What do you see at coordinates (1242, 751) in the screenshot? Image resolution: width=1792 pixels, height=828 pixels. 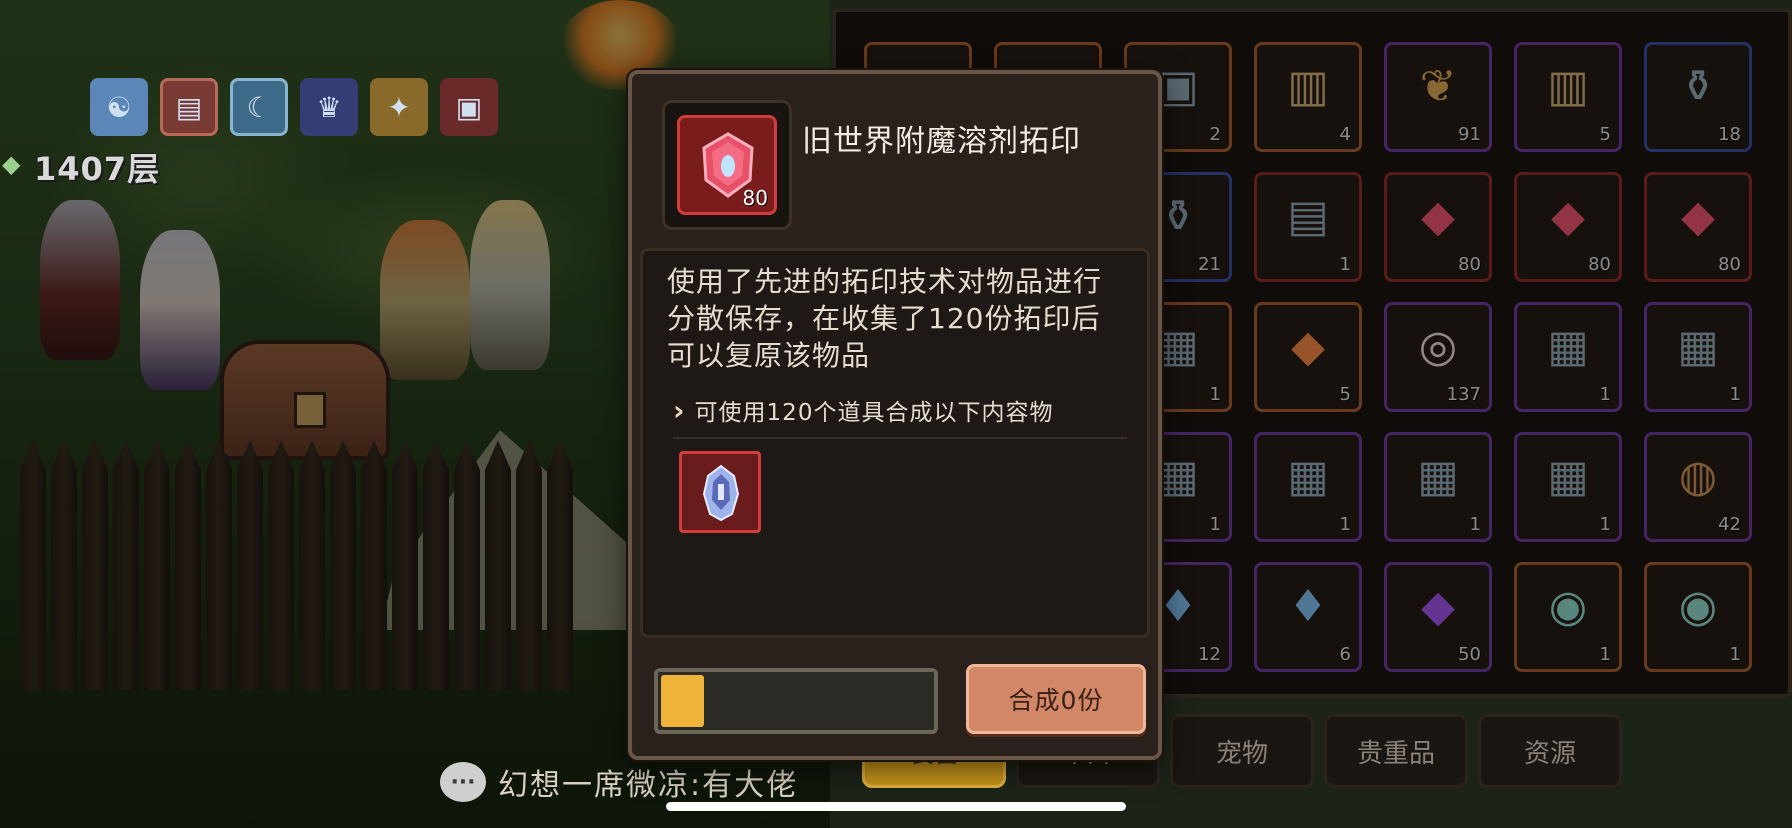 I see `tab-pets: 宠物` at bounding box center [1242, 751].